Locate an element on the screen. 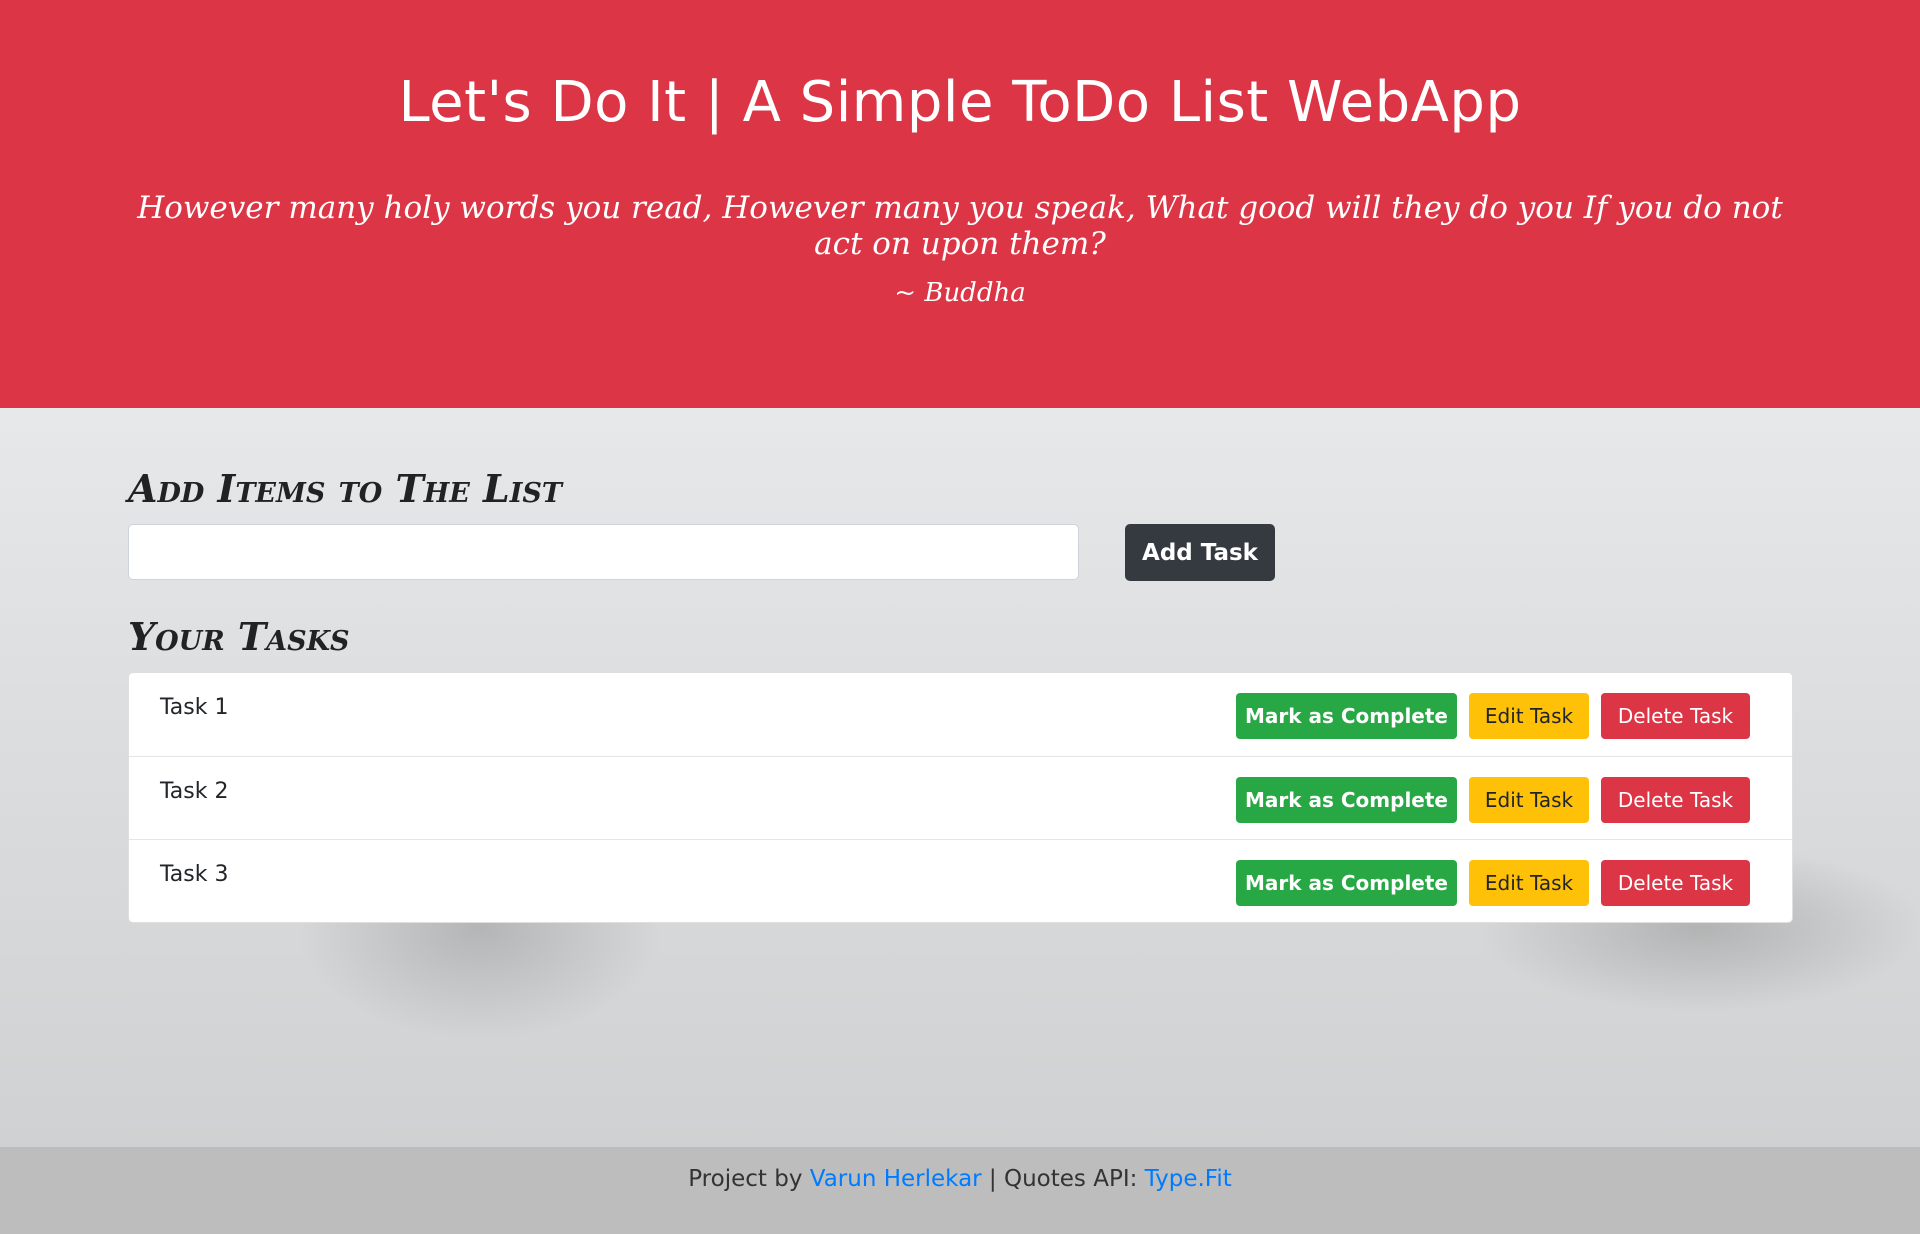  task-label: Task 2 is located at coordinates (194, 791).